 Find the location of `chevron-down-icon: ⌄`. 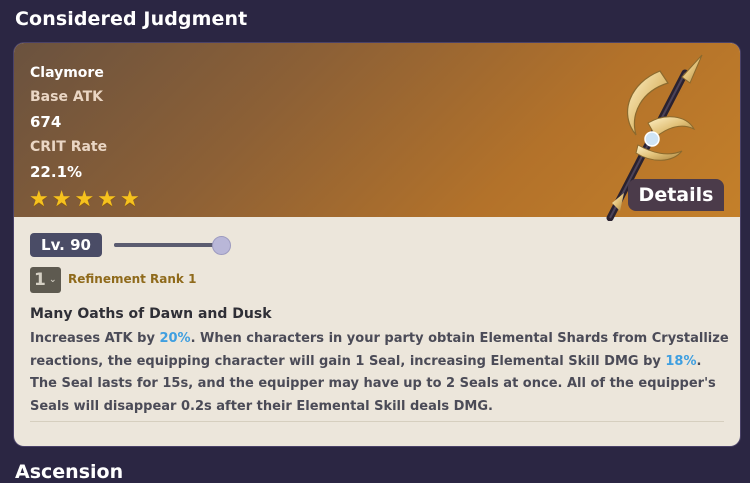

chevron-down-icon: ⌄ is located at coordinates (53, 280).